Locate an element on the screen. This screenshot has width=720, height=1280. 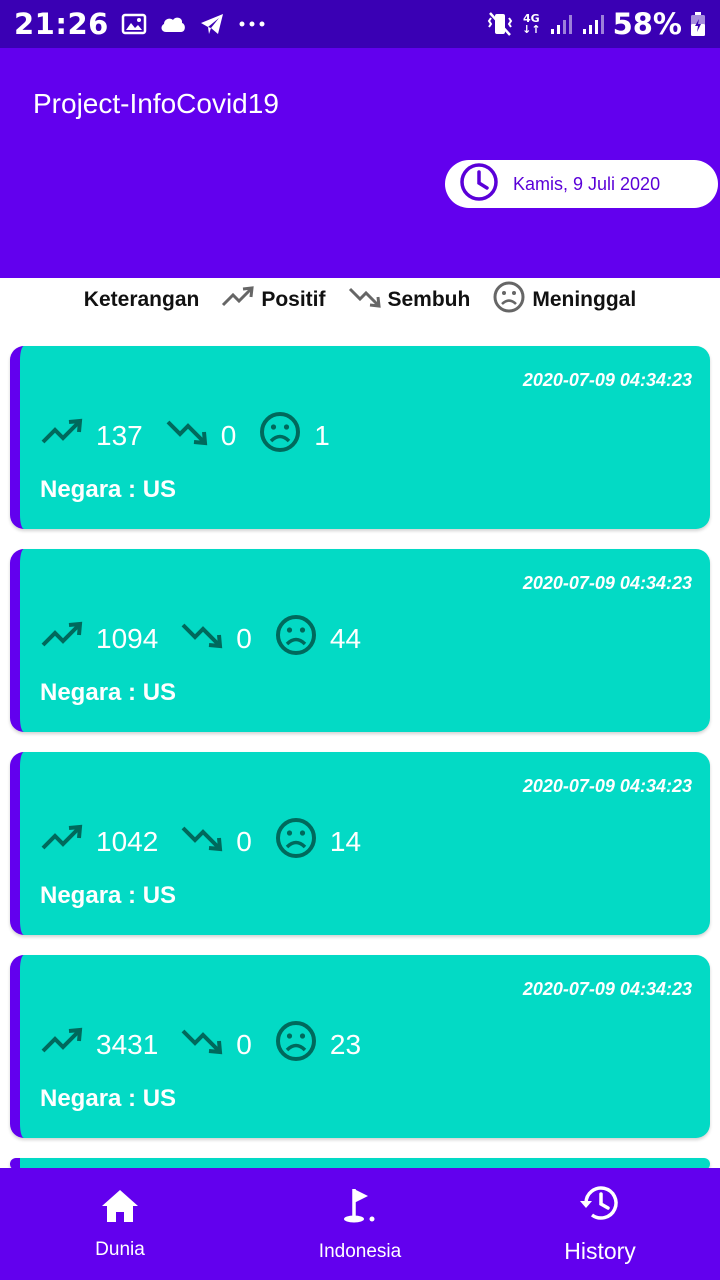
legend-positive: Positif is located at coordinates (273, 300).